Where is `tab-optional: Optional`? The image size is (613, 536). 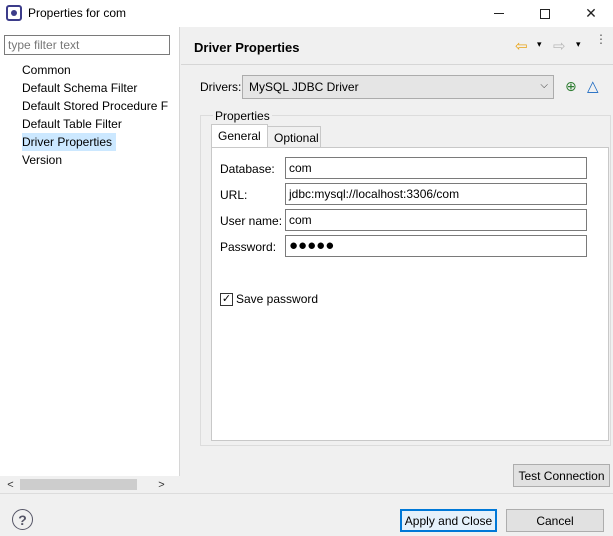 tab-optional: Optional is located at coordinates (294, 137).